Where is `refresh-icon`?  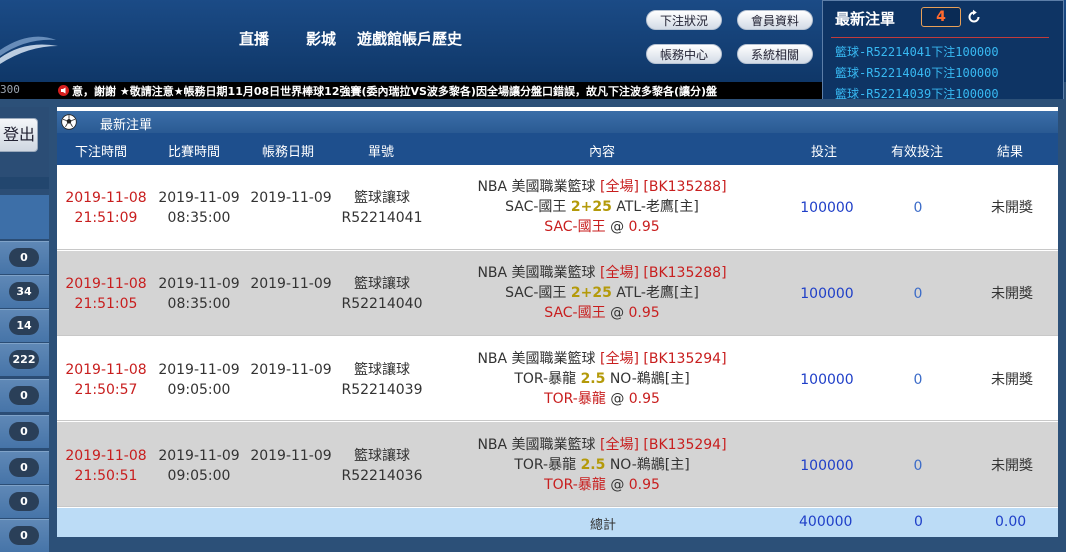 refresh-icon is located at coordinates (974, 17).